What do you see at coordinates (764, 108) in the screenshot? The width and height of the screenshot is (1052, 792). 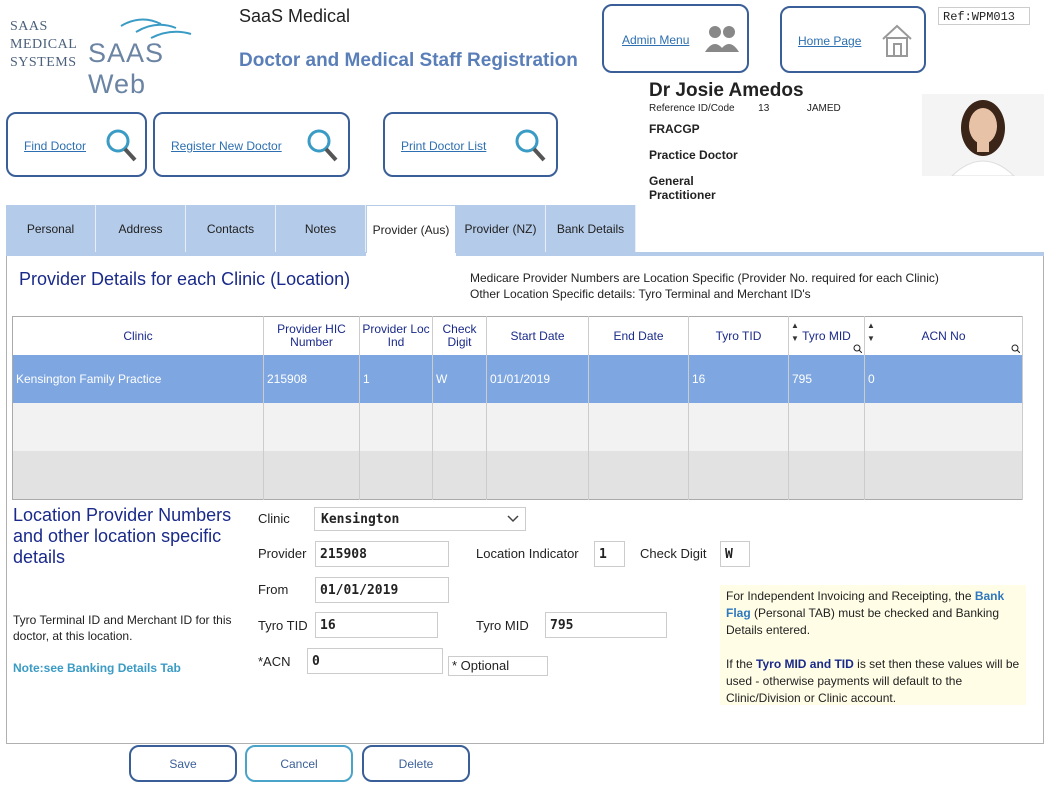 I see `doctor-ref-id: 13` at bounding box center [764, 108].